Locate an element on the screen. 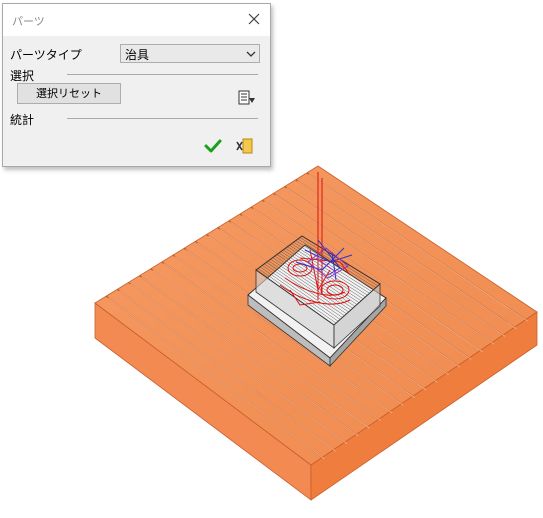 The width and height of the screenshot is (543, 518). selection-divider is located at coordinates (162, 74).